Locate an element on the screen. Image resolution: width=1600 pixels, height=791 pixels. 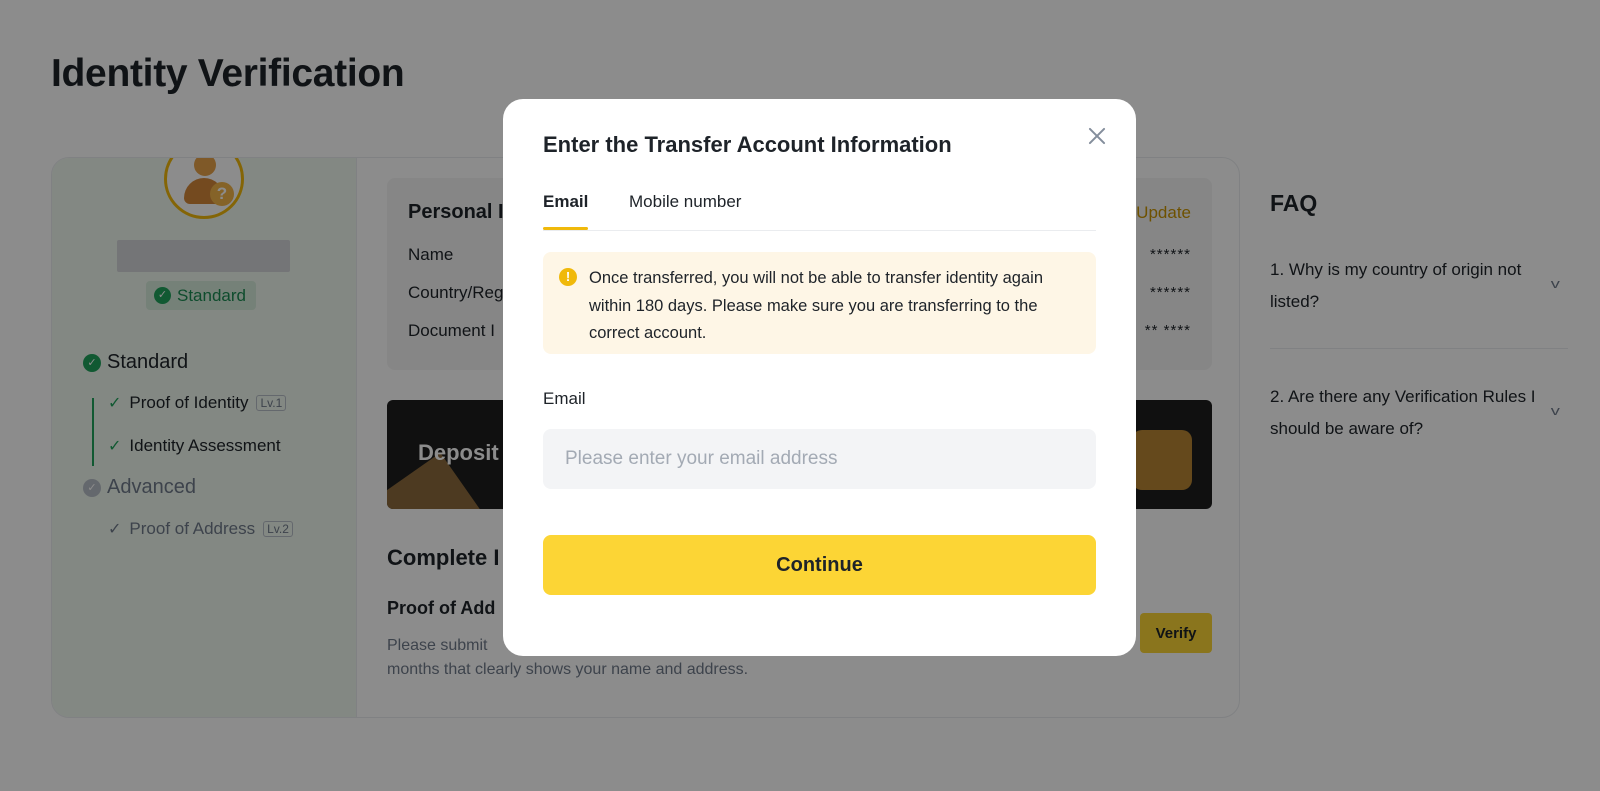
continue-button: Continue is located at coordinates (819, 565).